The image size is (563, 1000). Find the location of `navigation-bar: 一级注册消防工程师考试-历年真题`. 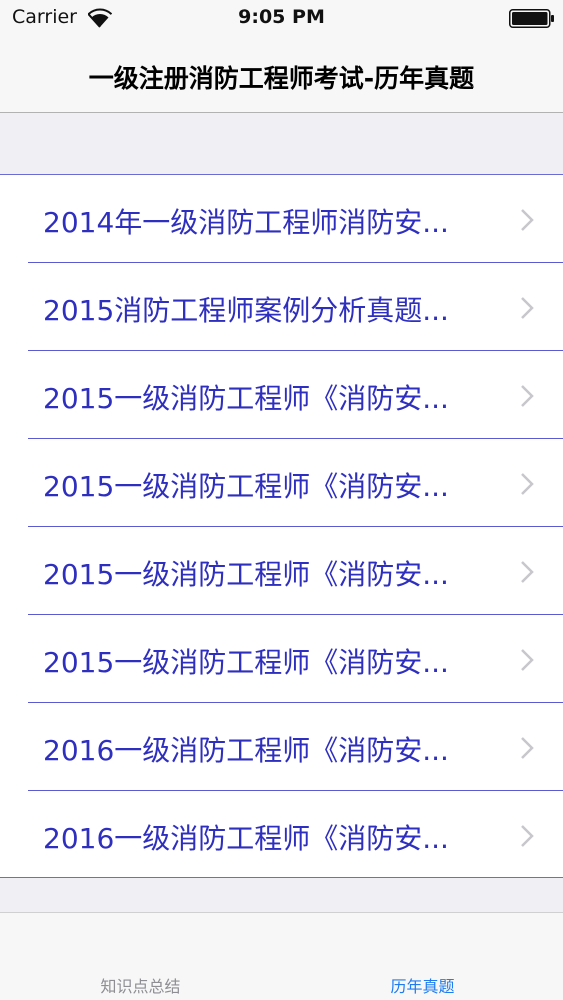

navigation-bar: 一级注册消防工程师考试-历年真题 is located at coordinates (281, 75).